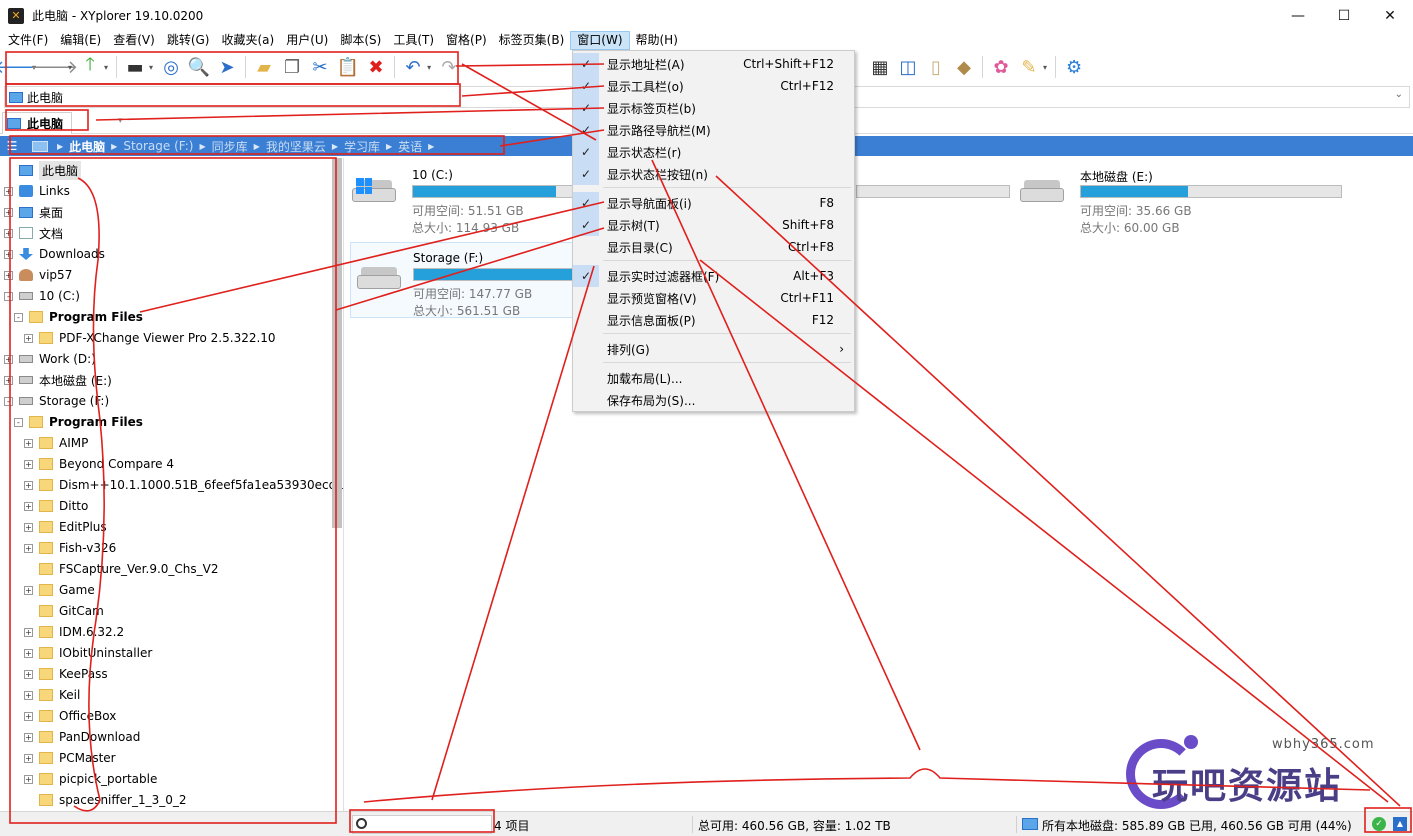  What do you see at coordinates (713, 108) in the screenshot?
I see `menu-item: ✓ 显示标签页栏(b)` at bounding box center [713, 108].